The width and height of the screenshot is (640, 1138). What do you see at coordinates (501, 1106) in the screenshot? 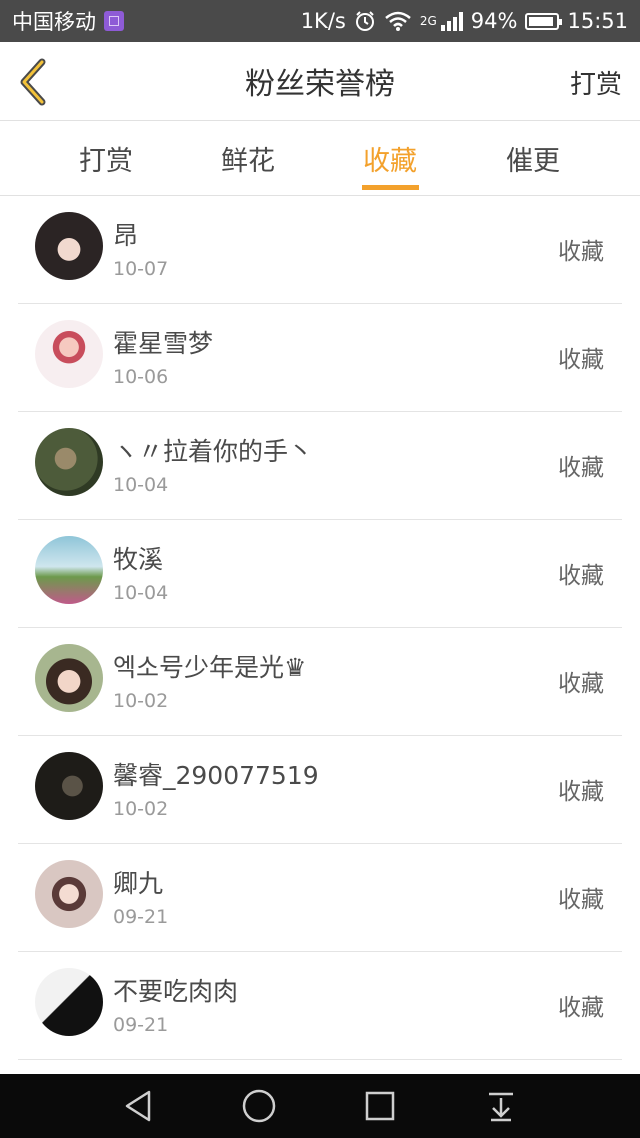
I see `notification-pull-icon` at bounding box center [501, 1106].